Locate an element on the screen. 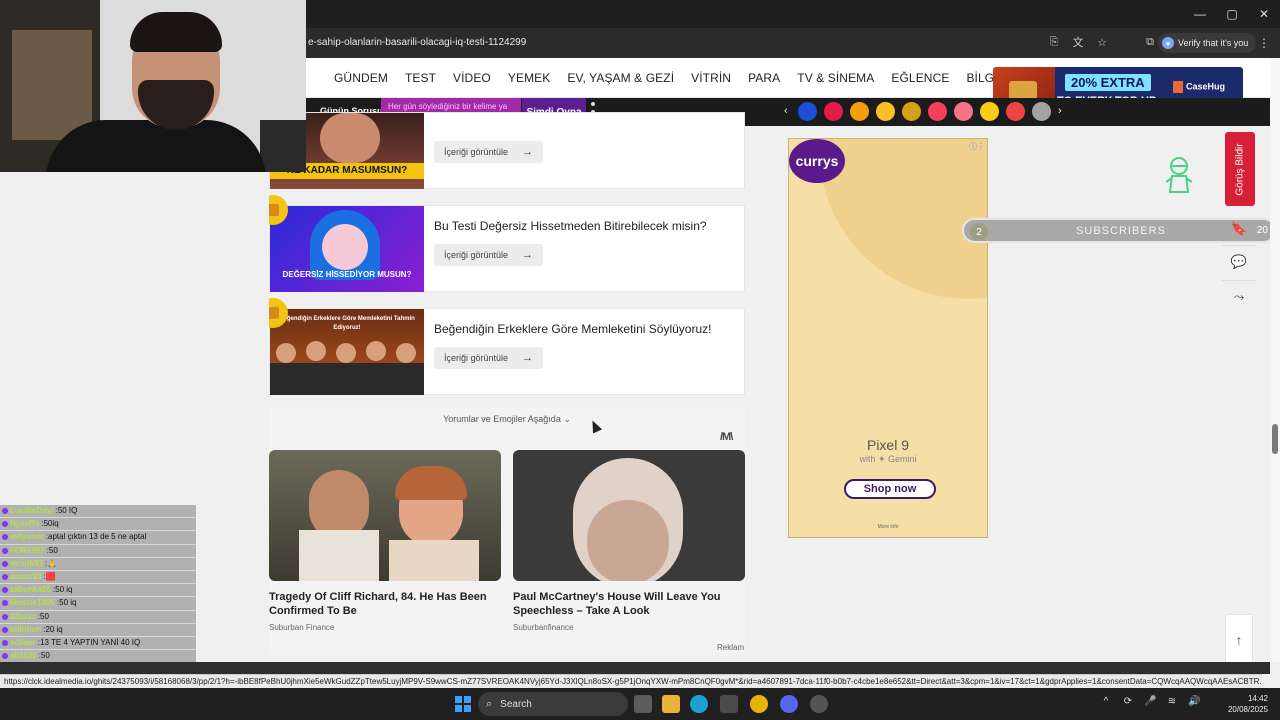  window-controls: — ▢ ✕ is located at coordinates (1232, 14).